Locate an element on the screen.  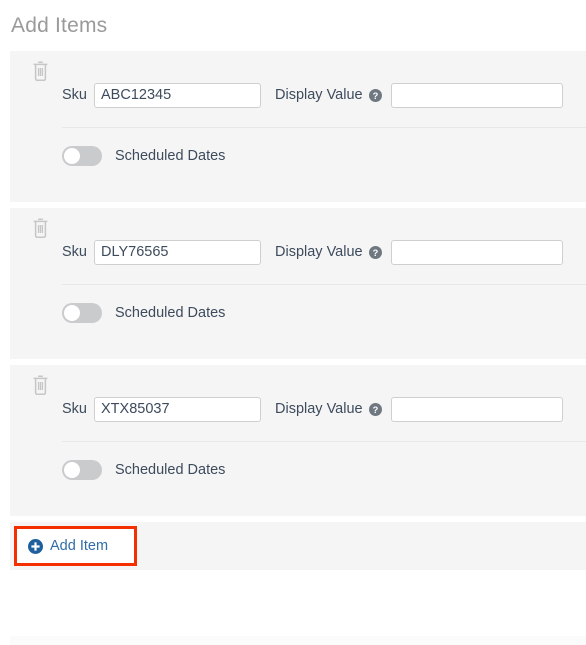
add-item-footer: Add Item is located at coordinates (298, 546).